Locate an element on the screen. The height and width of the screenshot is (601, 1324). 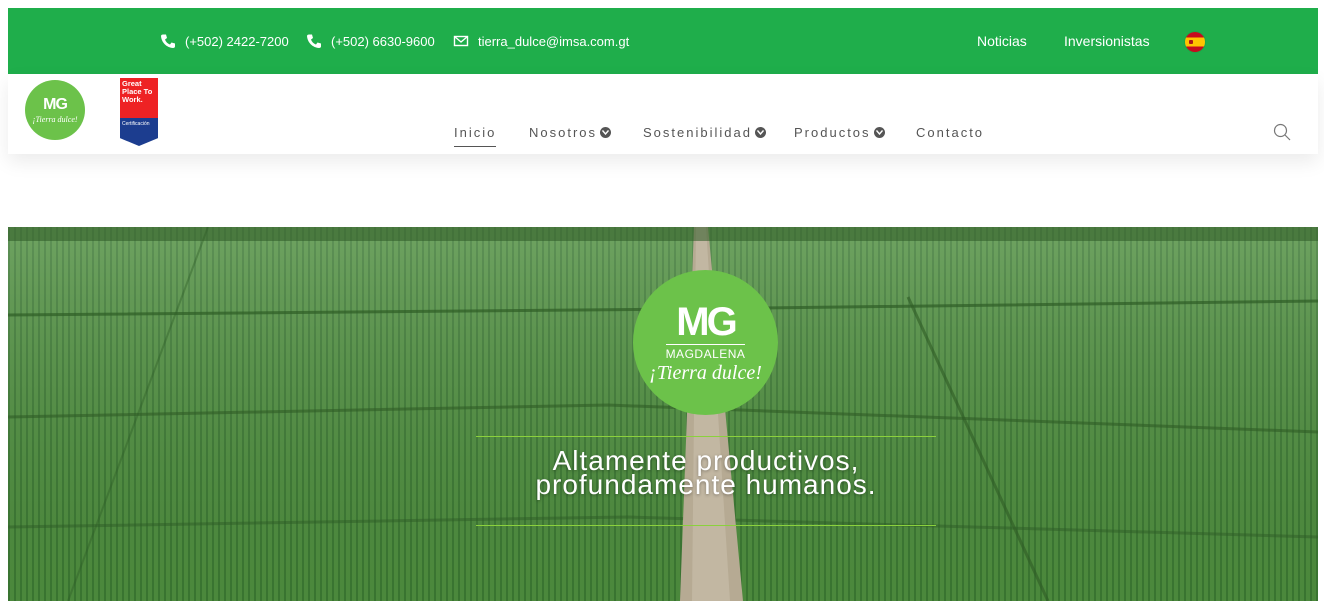
hero-logo-brand: MAGDALENA is located at coordinates (705, 352).